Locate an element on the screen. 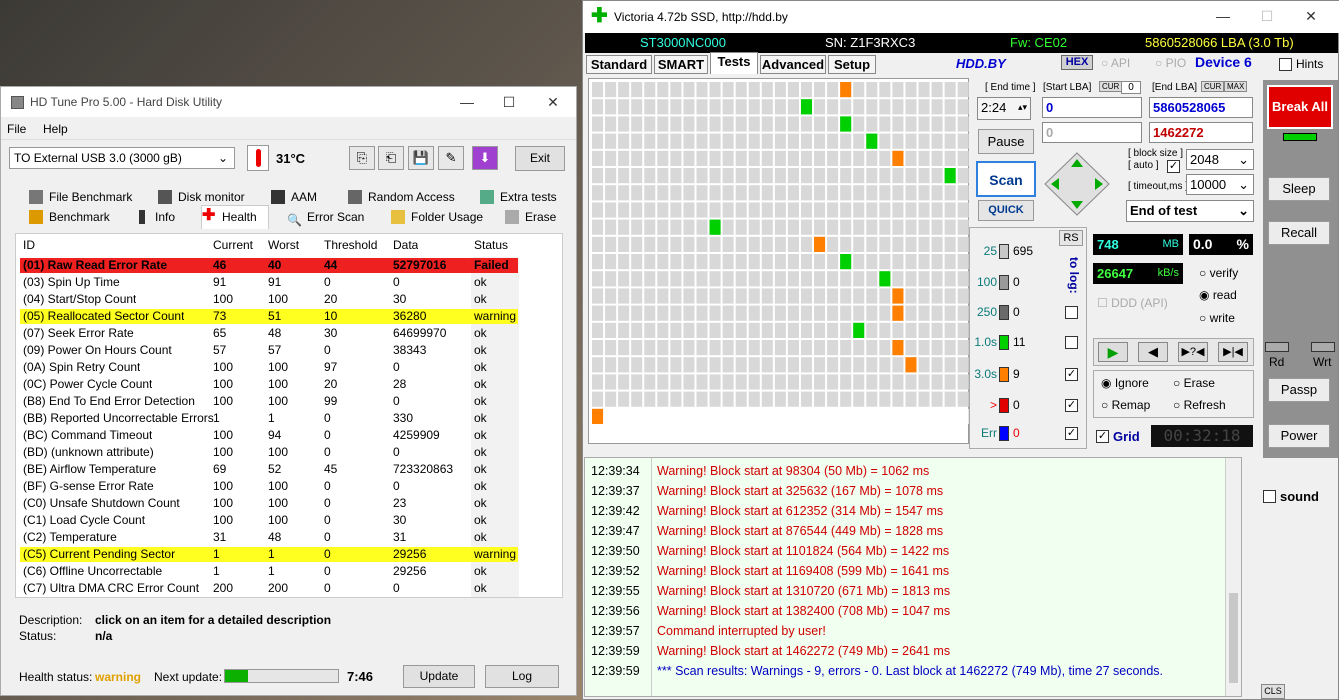 This screenshot has width=1339, height=700. start-lba-field: 0 is located at coordinates (1092, 107).